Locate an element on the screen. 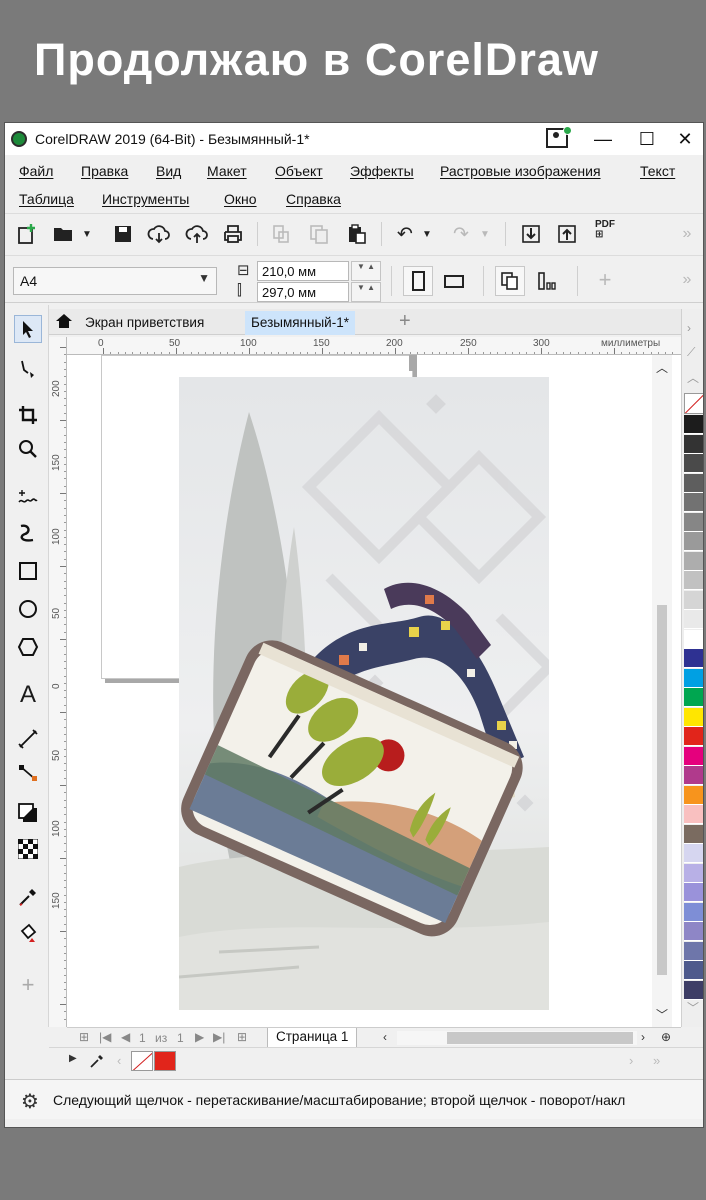 The height and width of the screenshot is (1200, 706). copy-icon is located at coordinates (319, 234).